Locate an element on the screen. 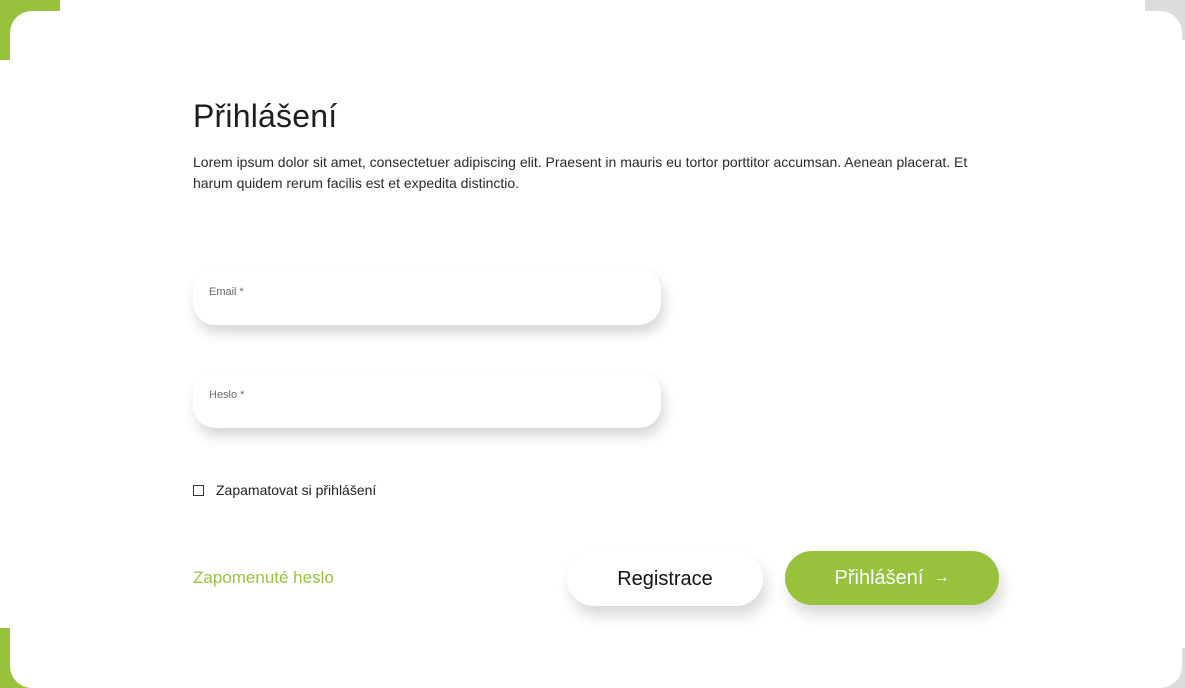 The width and height of the screenshot is (1185, 688). page-title: Přihlášení is located at coordinates (265, 116).